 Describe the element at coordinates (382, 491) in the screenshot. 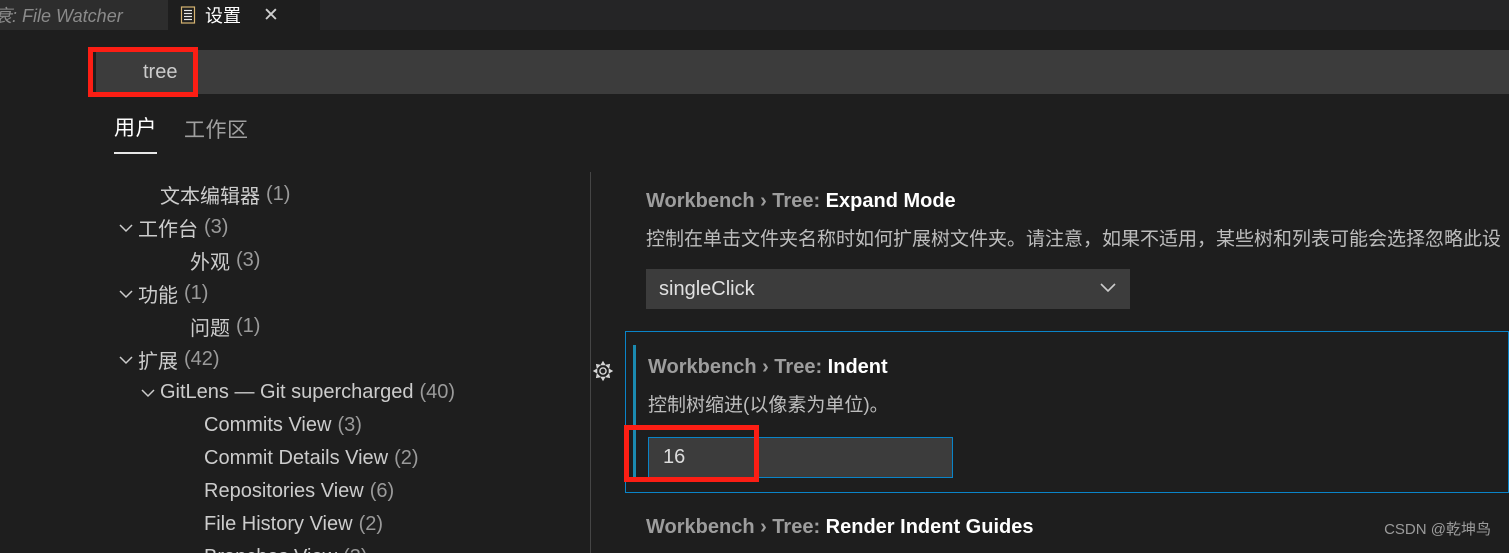

I see `tree-item-count: (6)` at that location.